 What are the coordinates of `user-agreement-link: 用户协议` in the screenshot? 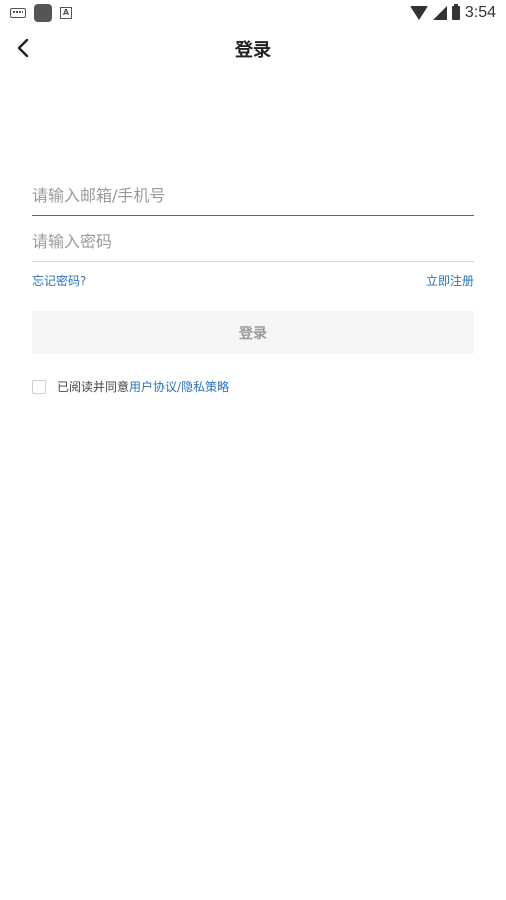 It's located at (153, 386).